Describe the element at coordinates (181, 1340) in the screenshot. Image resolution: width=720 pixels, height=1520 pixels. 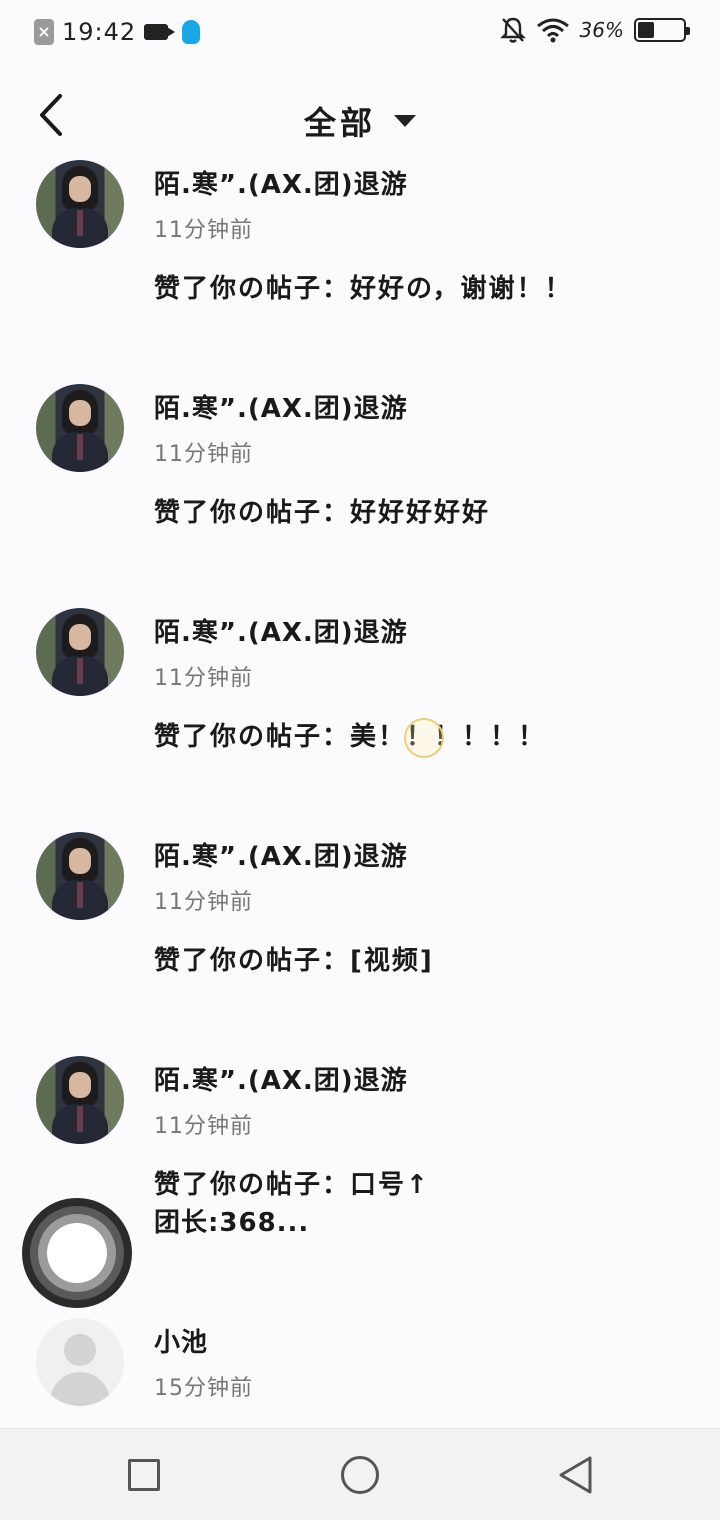
I see `user-name: 小池` at that location.